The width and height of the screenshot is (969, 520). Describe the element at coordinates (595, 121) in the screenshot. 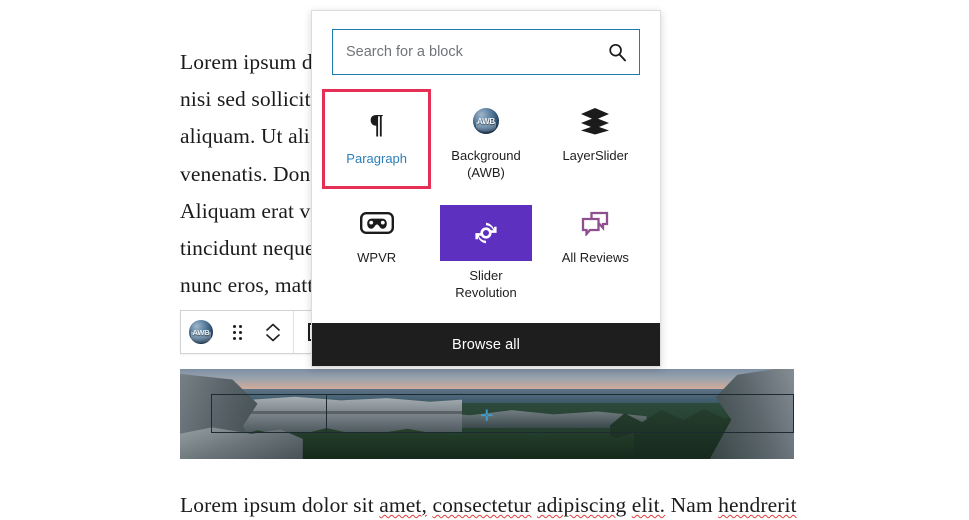

I see `stacked-layers-icon` at that location.